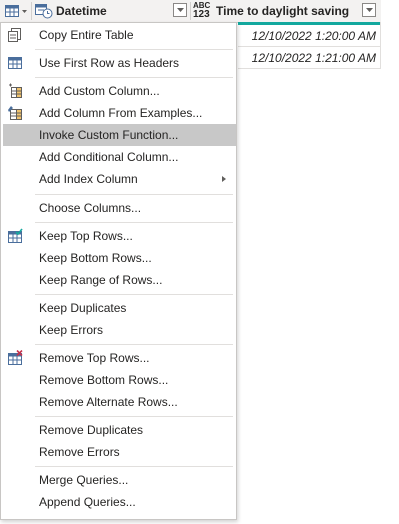 The height and width of the screenshot is (524, 399). I want to click on menu-item-copy-entire-table: Copy Entire Table, so click(119, 35).